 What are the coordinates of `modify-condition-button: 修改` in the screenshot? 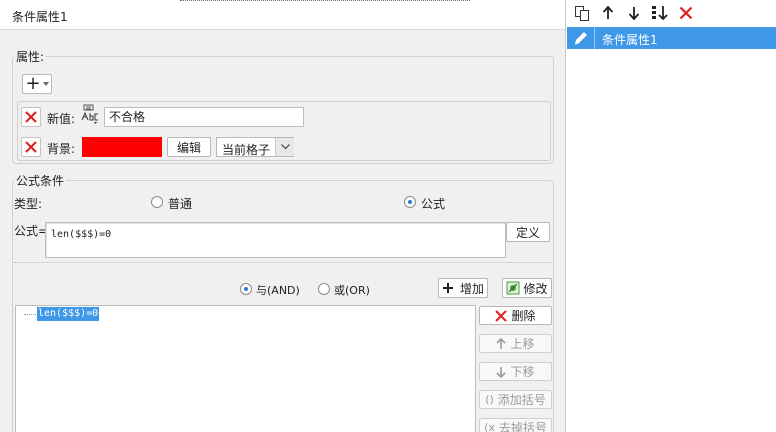 It's located at (527, 288).